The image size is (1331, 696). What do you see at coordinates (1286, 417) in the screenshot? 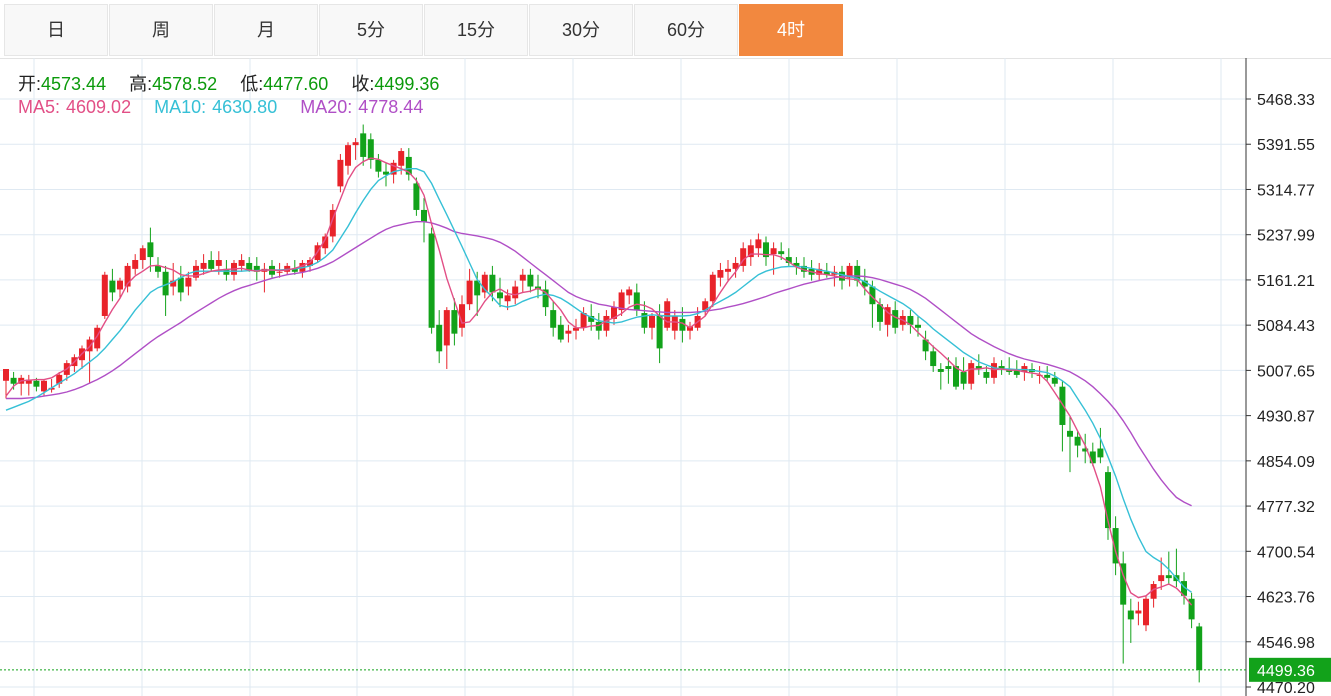
I see `y-tick-label: 4930.87` at bounding box center [1286, 417].